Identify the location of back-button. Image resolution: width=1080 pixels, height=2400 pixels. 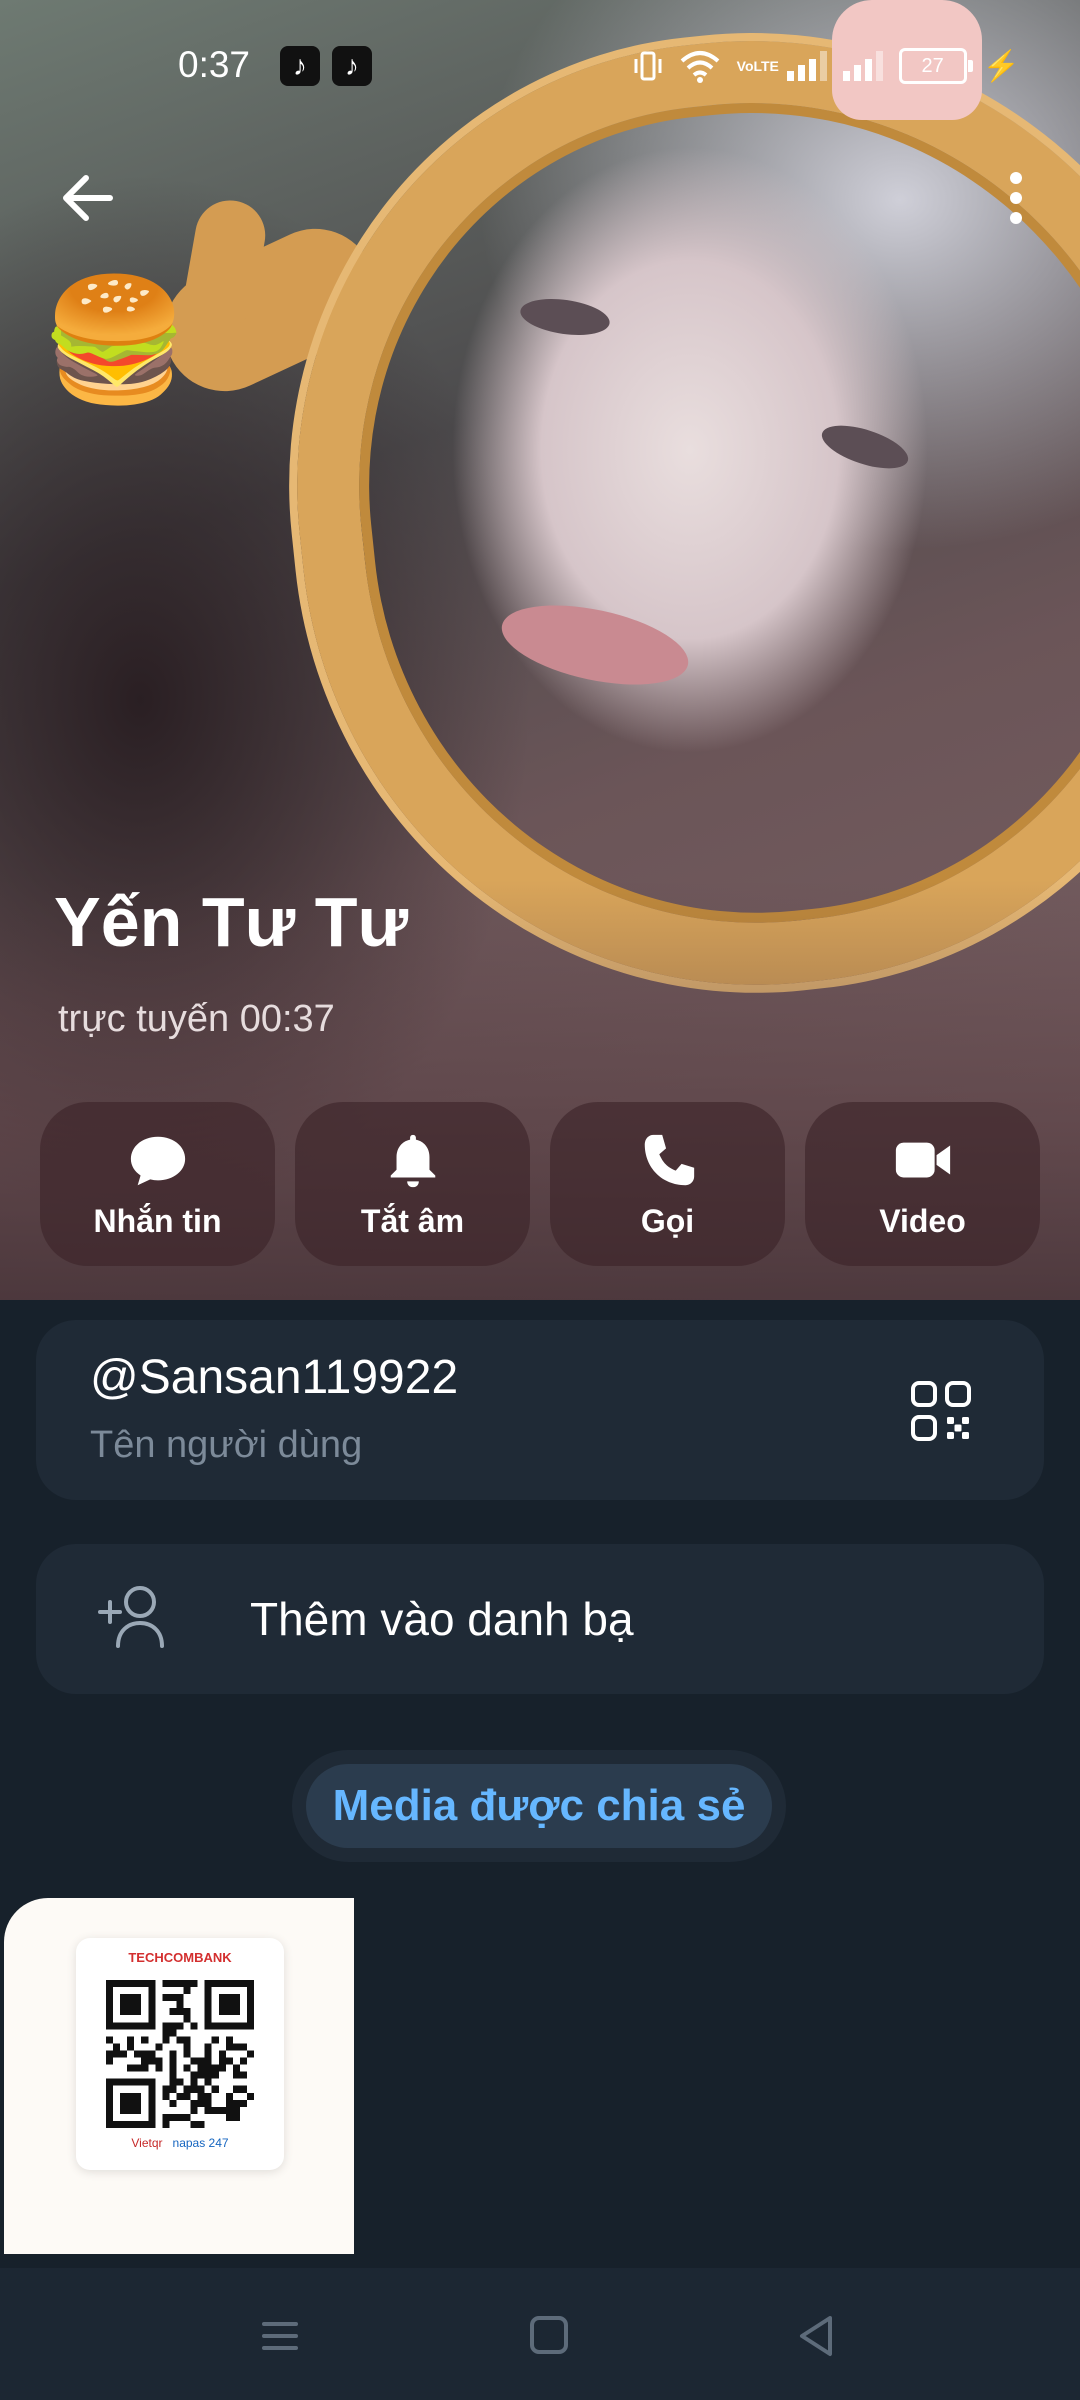
(88, 198).